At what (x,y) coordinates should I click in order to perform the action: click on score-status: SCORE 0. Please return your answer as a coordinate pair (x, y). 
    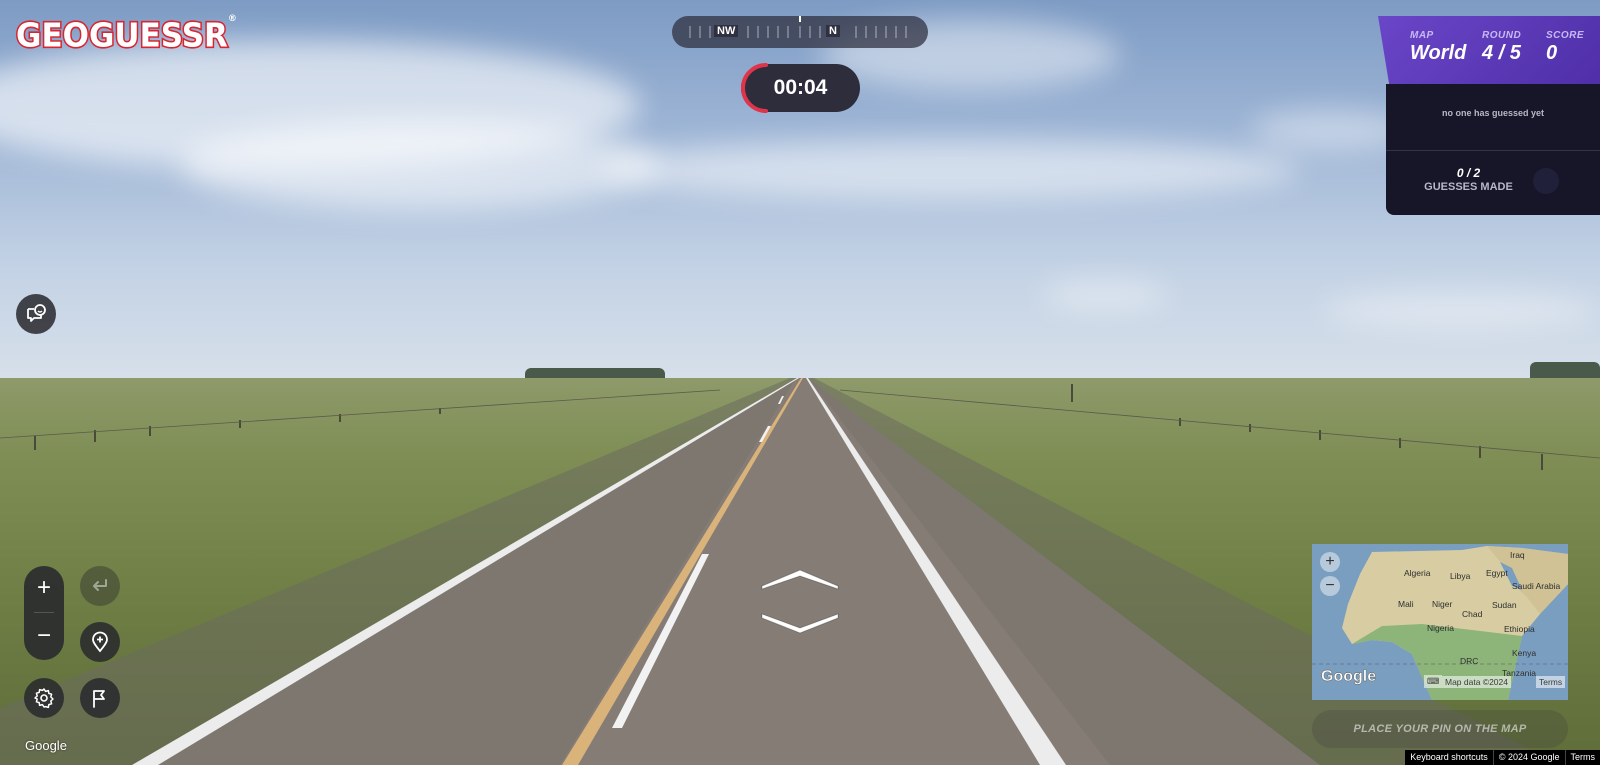
    Looking at the image, I should click on (1565, 47).